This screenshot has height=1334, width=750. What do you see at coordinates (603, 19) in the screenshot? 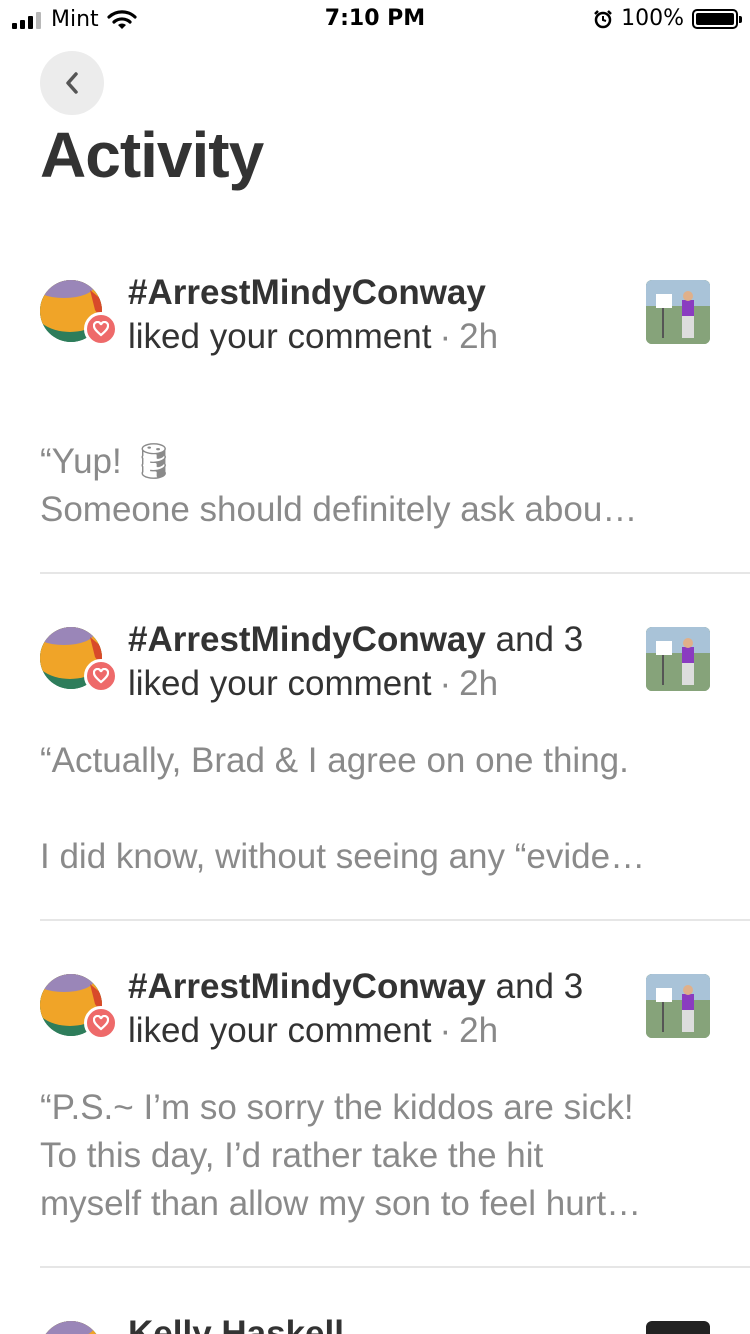
I see `alarm-icon` at bounding box center [603, 19].